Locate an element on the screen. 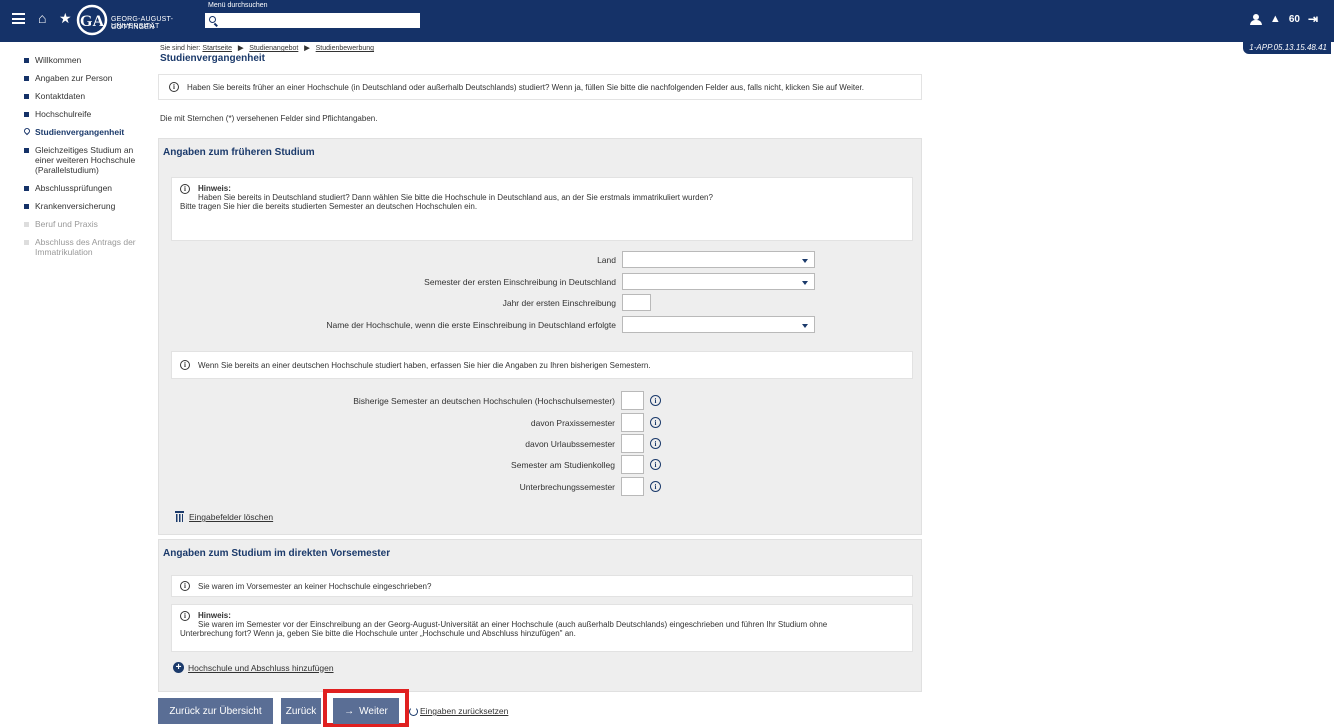  semester-row-urlaub: davon Urlaubssemester i is located at coordinates (410, 443).